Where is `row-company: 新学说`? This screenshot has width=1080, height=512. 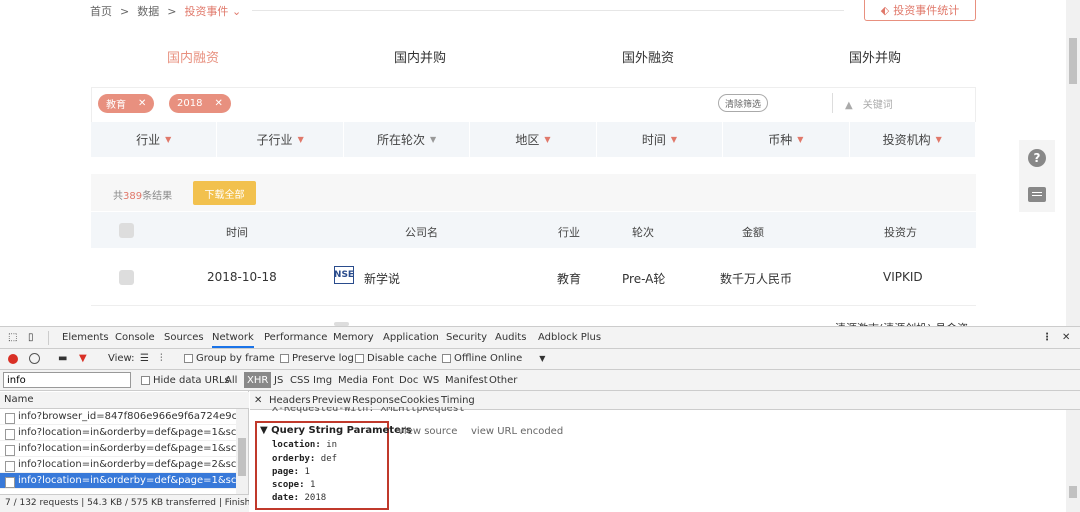
row-company: 新学说 is located at coordinates (382, 278).